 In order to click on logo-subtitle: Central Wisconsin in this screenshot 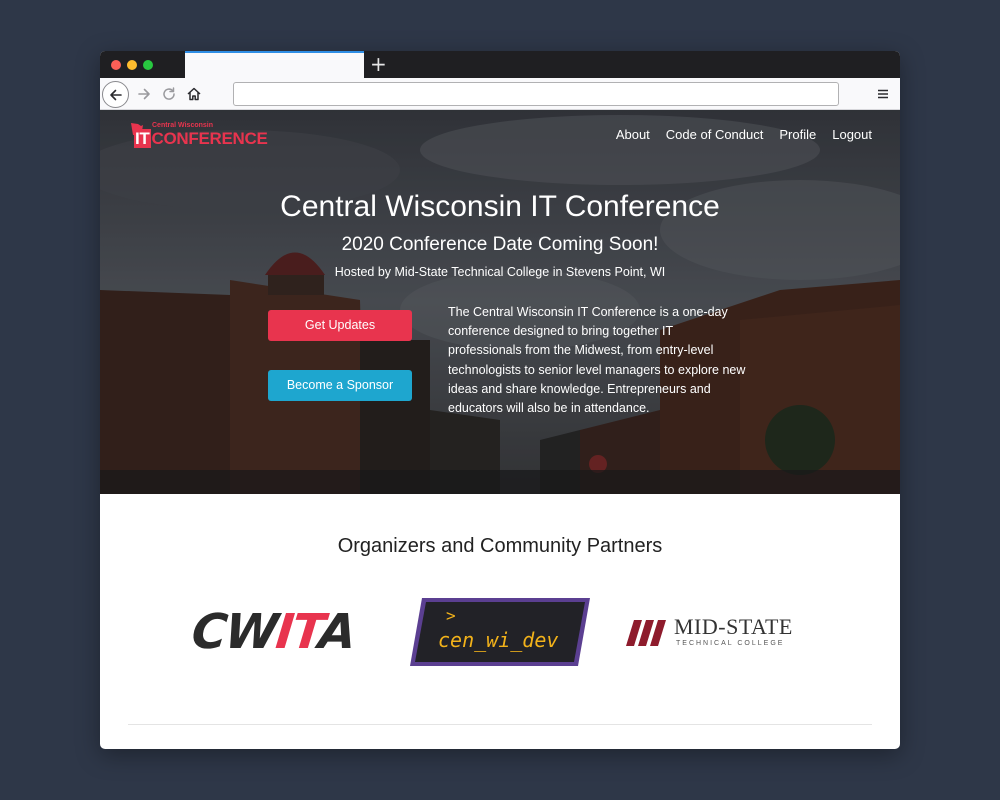, I will do `click(183, 125)`.